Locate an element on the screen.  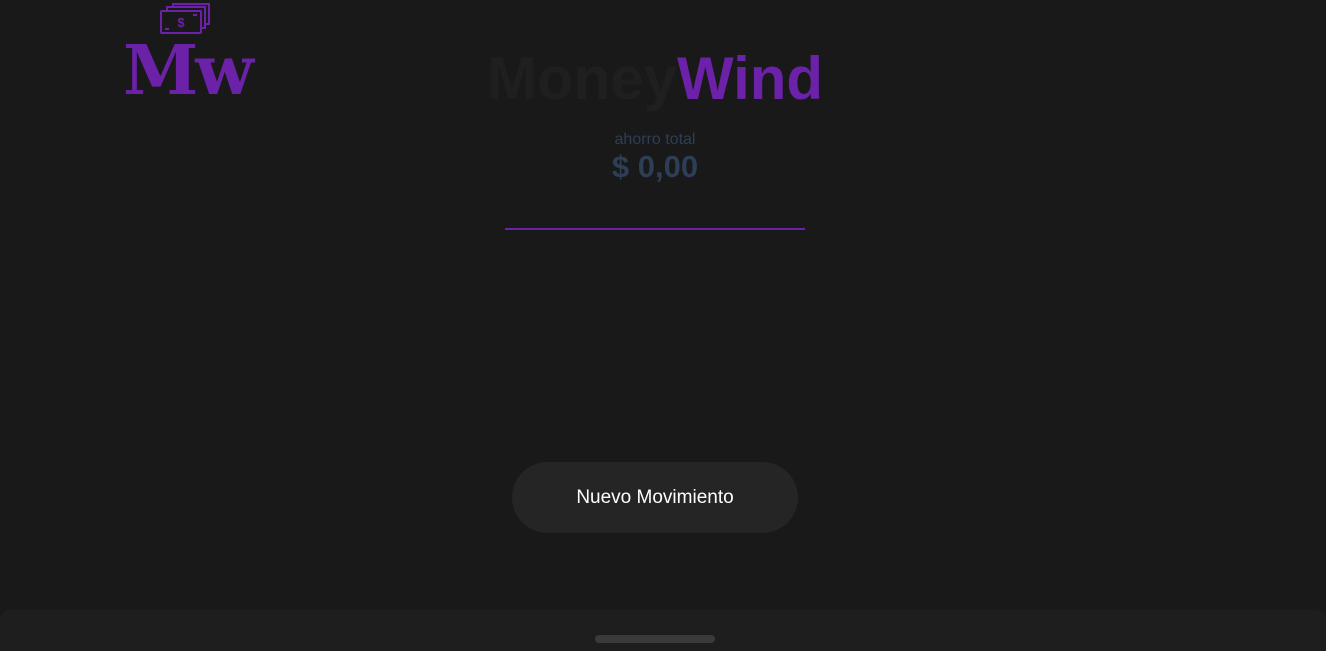
brand-title: MoneyWind is located at coordinates (655, 79).